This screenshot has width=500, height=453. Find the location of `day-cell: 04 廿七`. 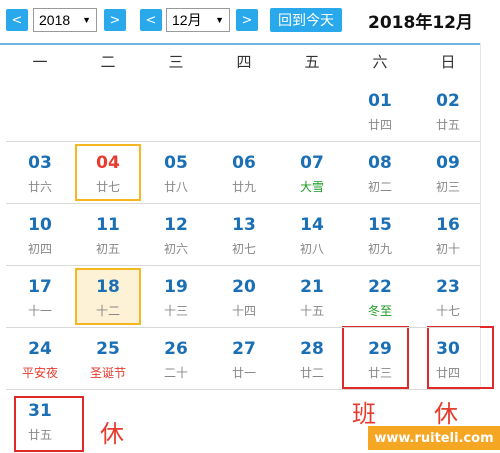

day-cell: 04 廿七 is located at coordinates (108, 172).